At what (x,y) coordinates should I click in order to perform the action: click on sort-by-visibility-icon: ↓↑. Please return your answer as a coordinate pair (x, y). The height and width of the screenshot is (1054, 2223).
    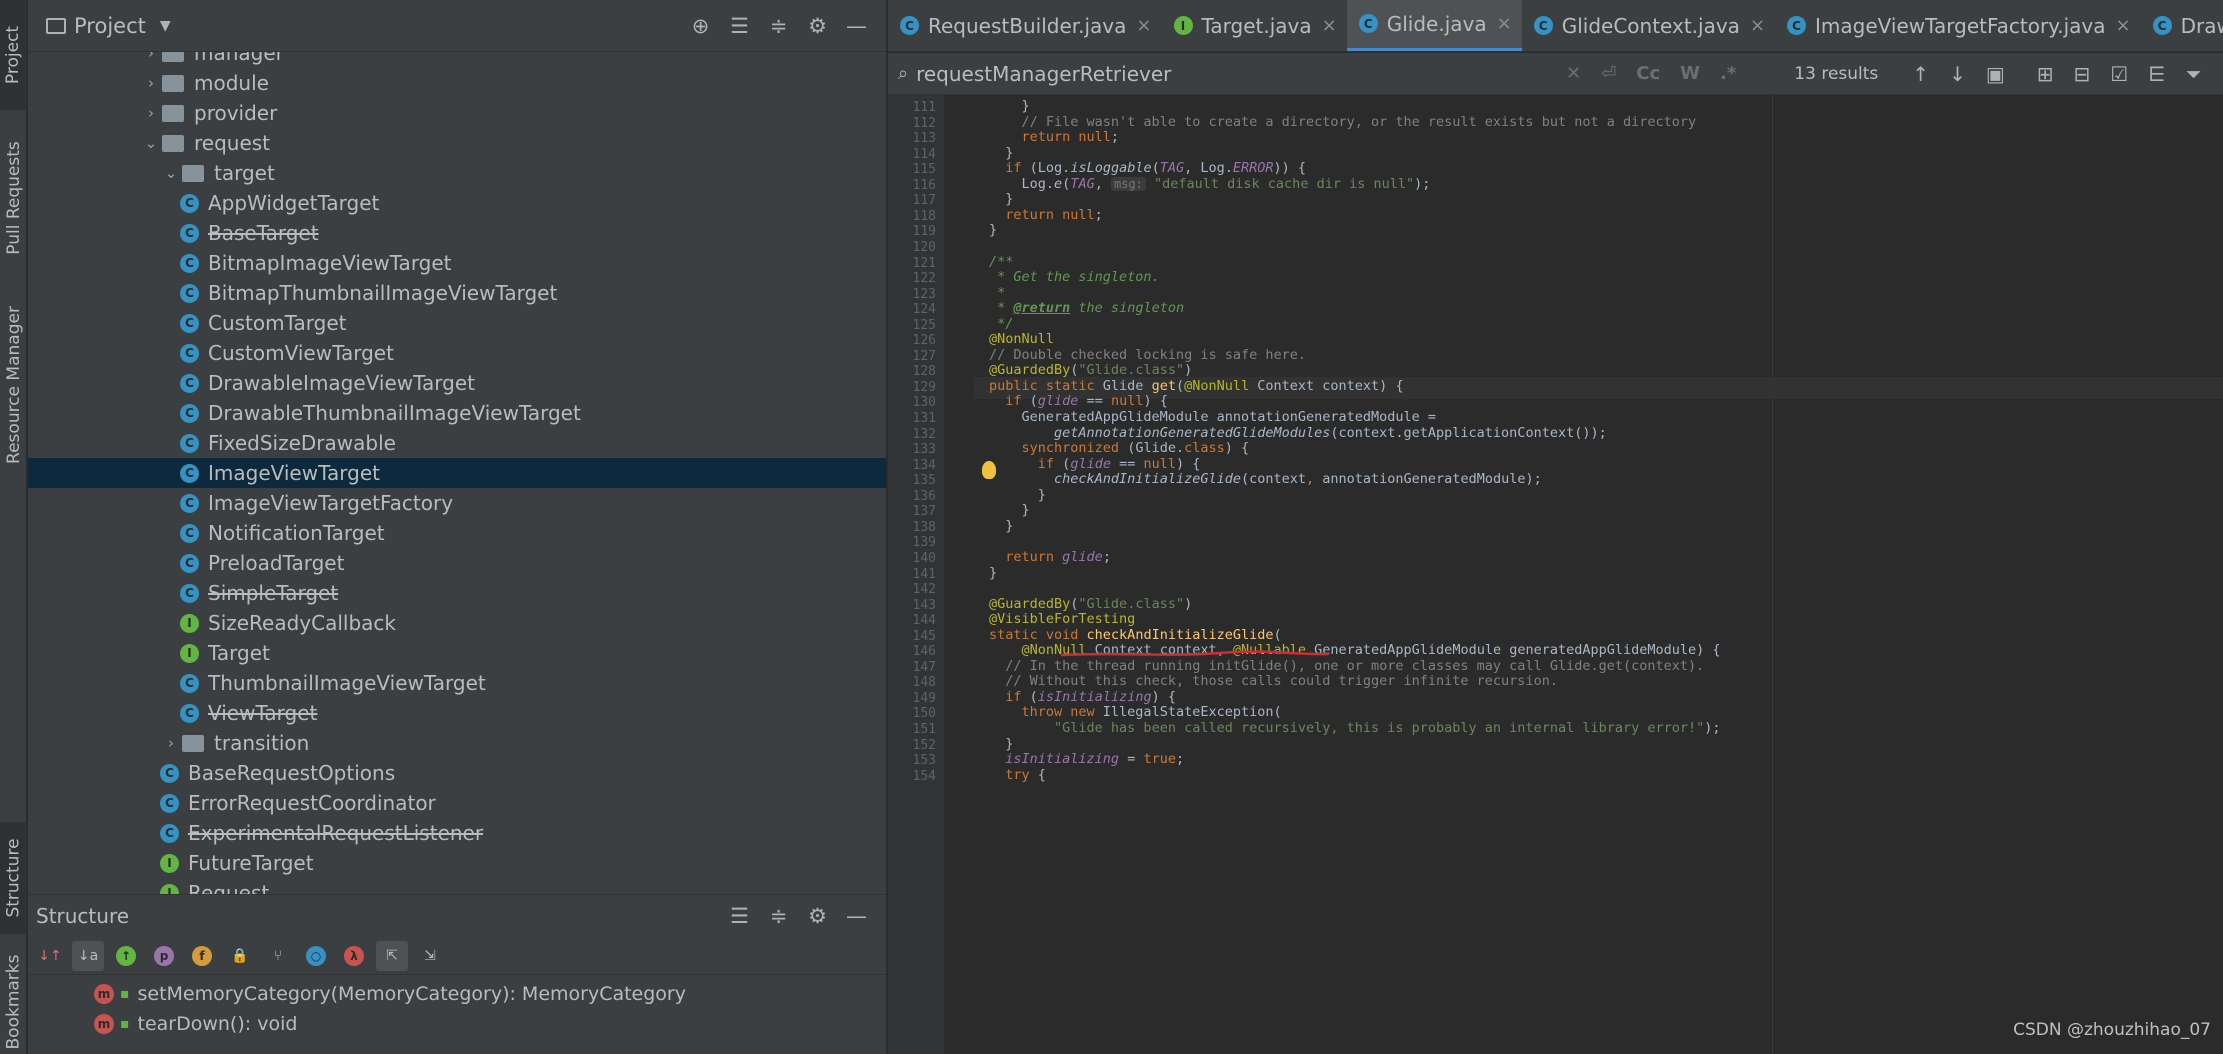
    Looking at the image, I should click on (50, 956).